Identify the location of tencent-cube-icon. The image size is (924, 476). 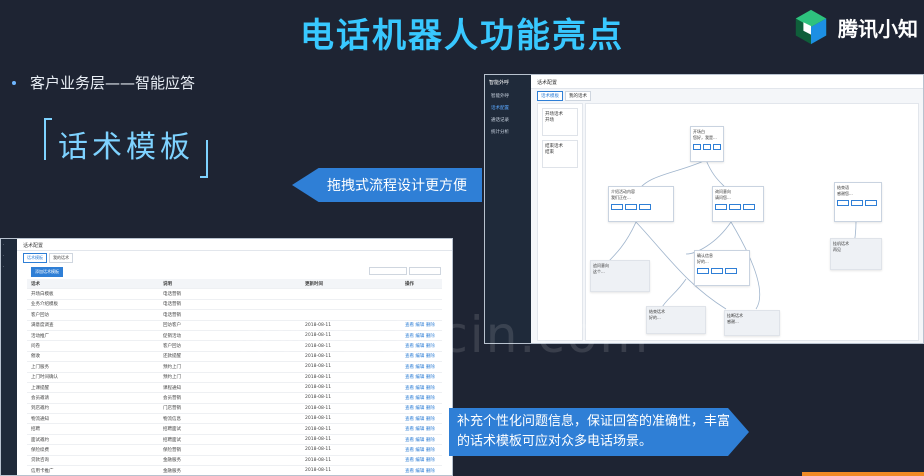
(811, 27).